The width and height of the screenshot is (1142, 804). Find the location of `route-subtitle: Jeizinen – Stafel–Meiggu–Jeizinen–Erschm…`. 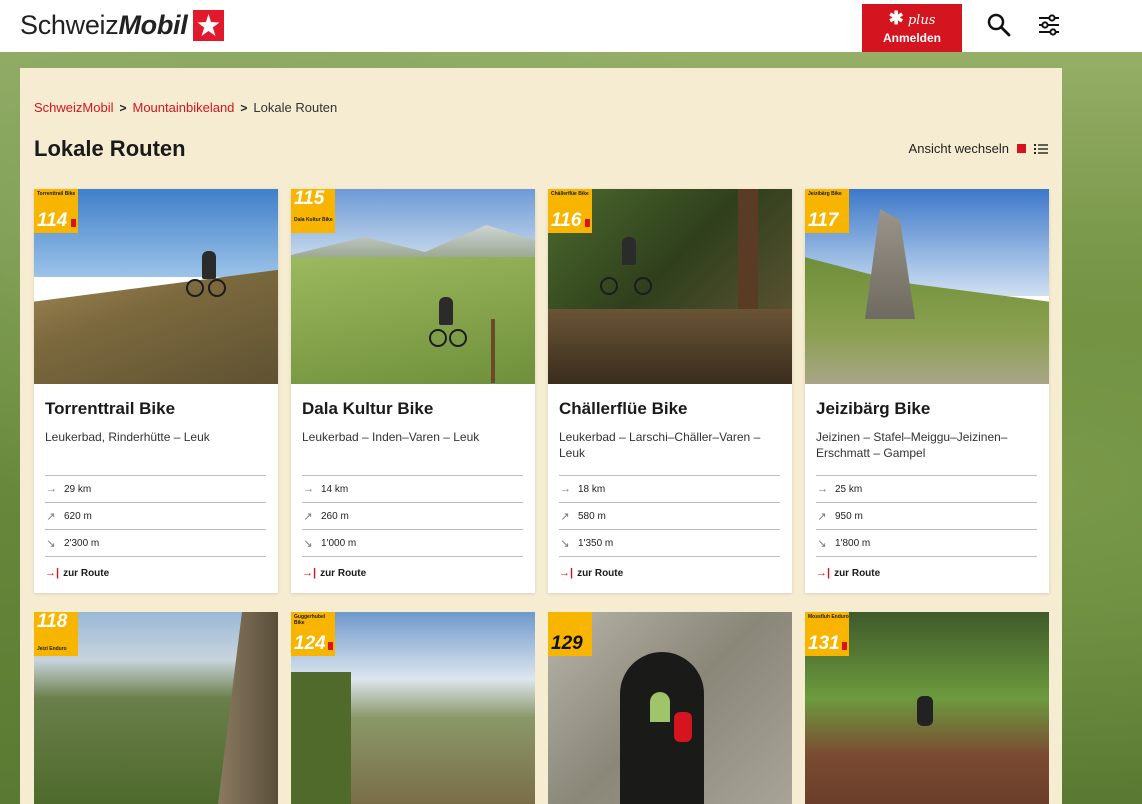

route-subtitle: Jeizinen – Stafel–Meiggu–Jeizinen–Erschm… is located at coordinates (912, 445).